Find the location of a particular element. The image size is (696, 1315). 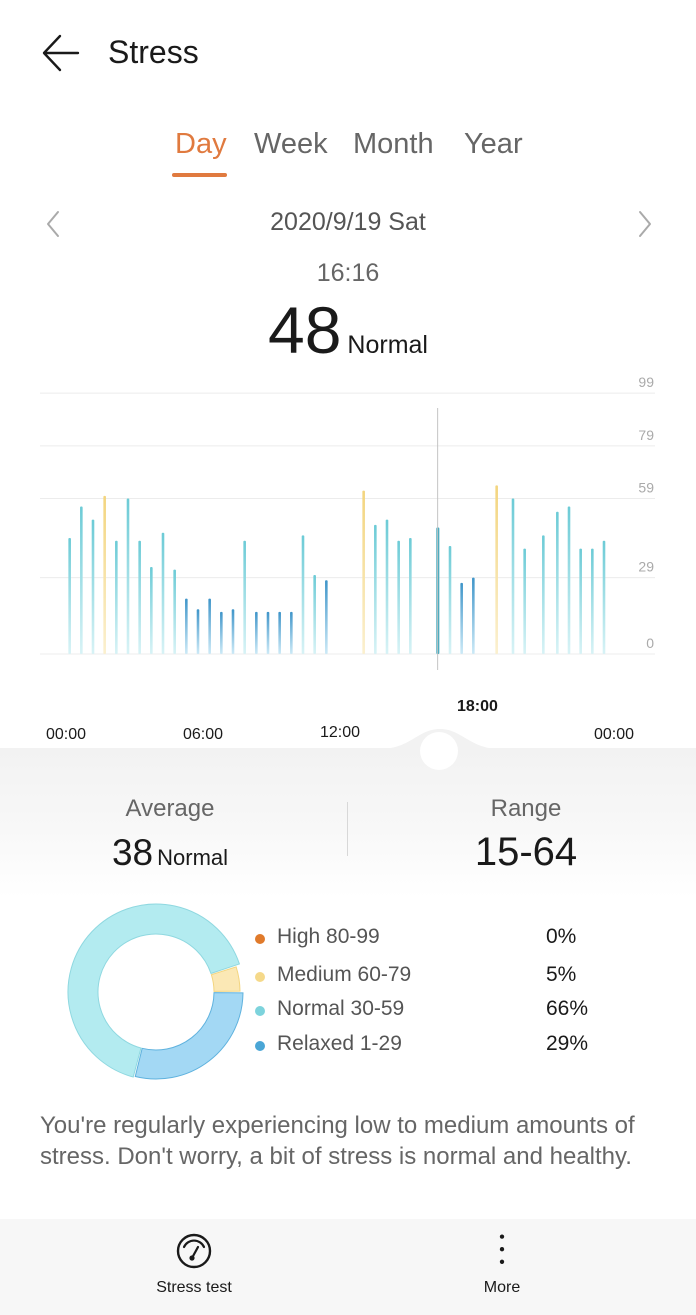

legend-label: Normal 30-59 is located at coordinates (341, 1008).